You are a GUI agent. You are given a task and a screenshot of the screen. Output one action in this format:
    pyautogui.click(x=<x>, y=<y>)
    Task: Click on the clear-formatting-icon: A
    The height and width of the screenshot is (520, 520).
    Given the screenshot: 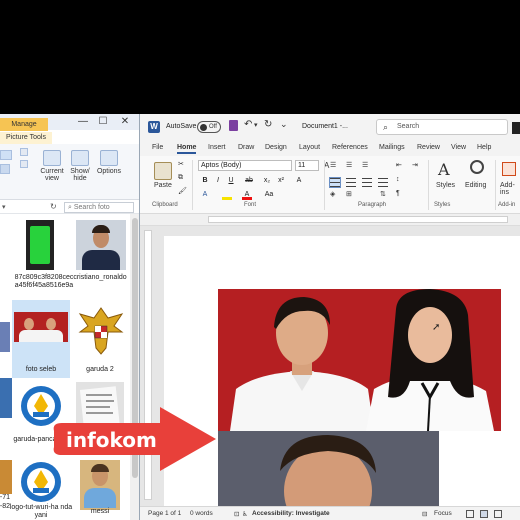 What is the action you would take?
    pyautogui.click(x=299, y=181)
    